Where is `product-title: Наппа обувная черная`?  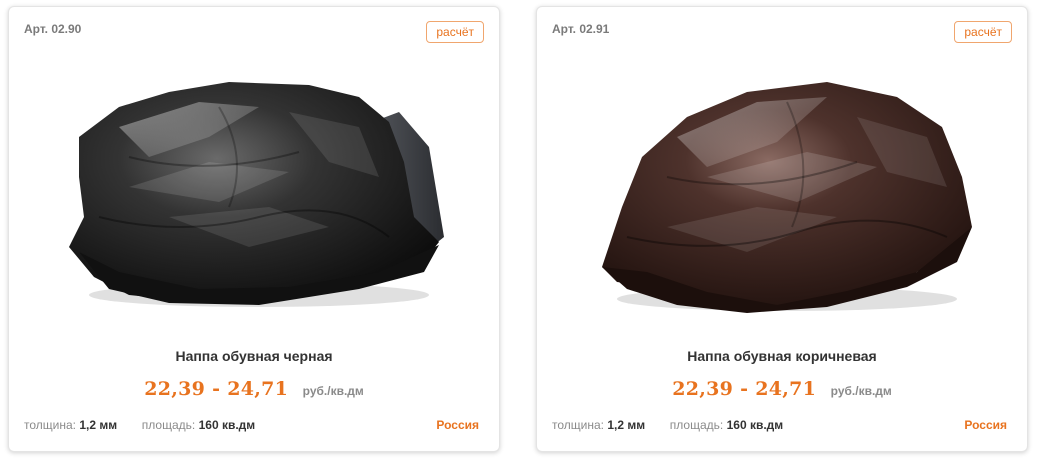
product-title: Наппа обувная черная is located at coordinates (254, 356).